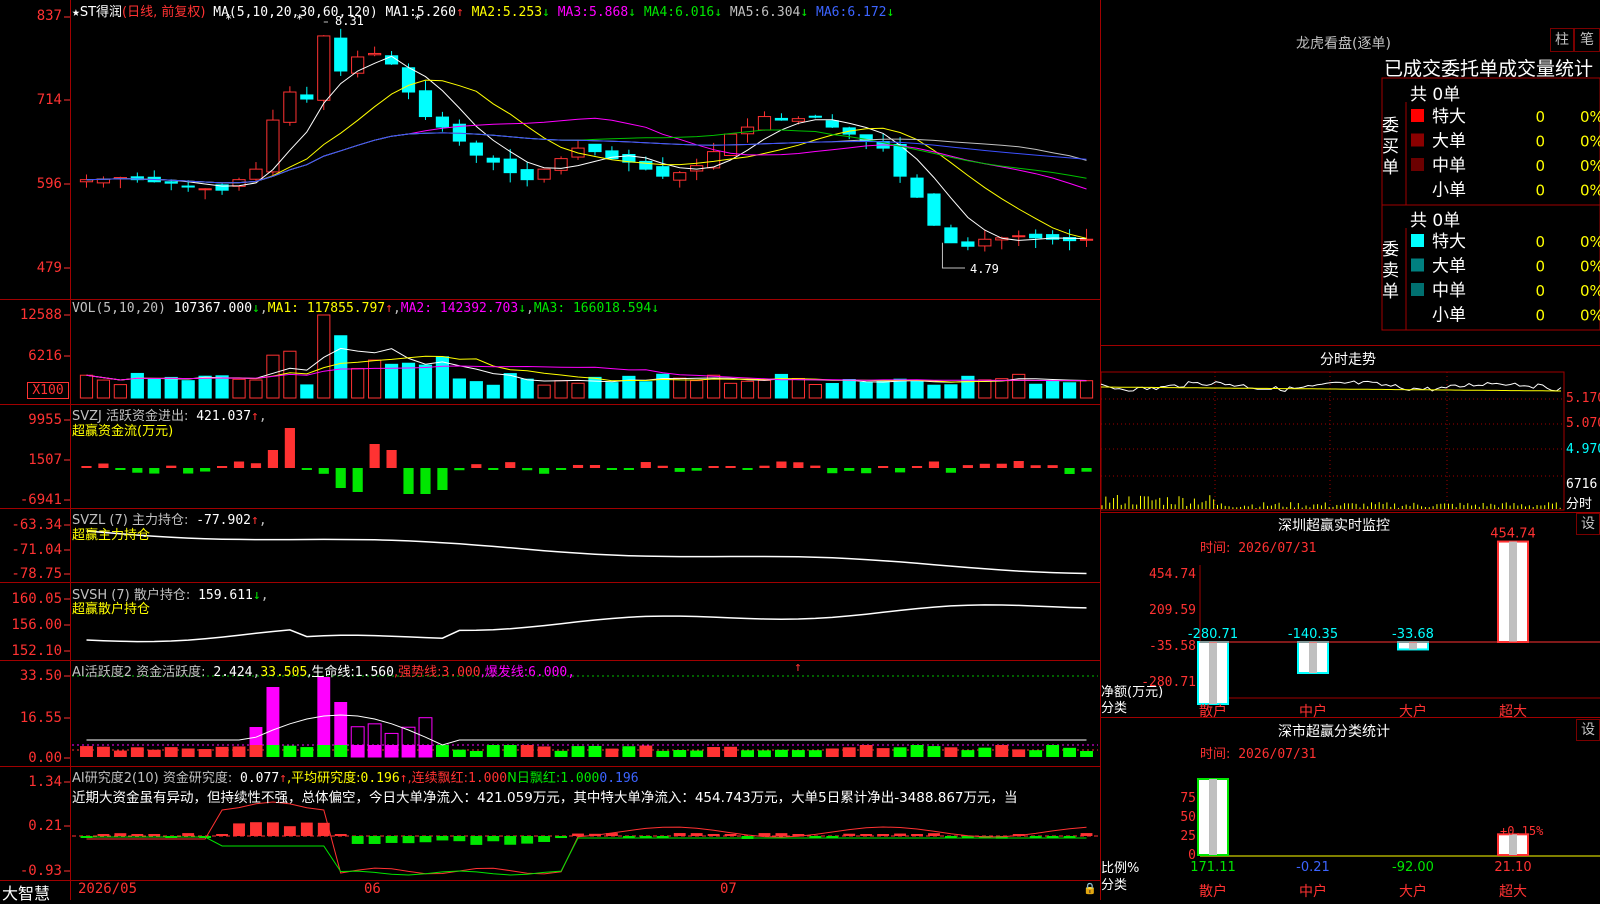  Describe the element at coordinates (417, 672) in the screenshot. I see `ai2-strong-label: ,强势线:` at that location.